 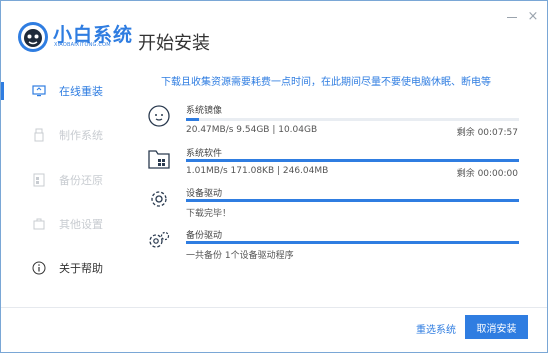 What do you see at coordinates (81, 268) in the screenshot?
I see `sidebar-item-label: 关于帮助` at bounding box center [81, 268].